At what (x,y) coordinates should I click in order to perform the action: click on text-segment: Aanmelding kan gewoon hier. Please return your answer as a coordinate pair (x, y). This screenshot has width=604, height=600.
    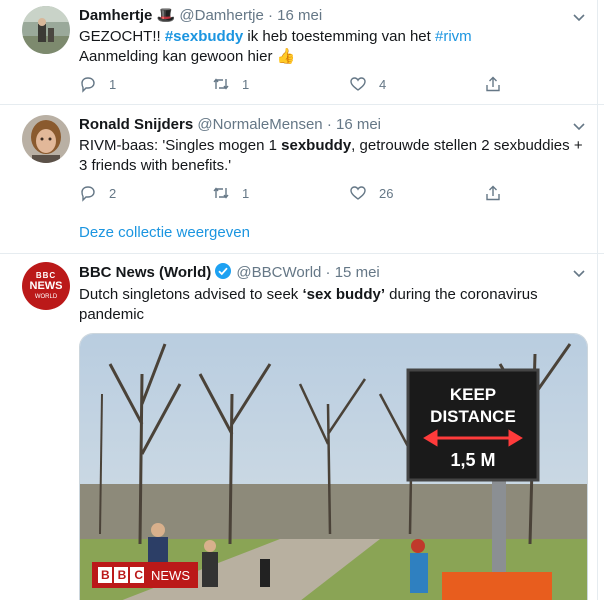
    Looking at the image, I should click on (178, 56).